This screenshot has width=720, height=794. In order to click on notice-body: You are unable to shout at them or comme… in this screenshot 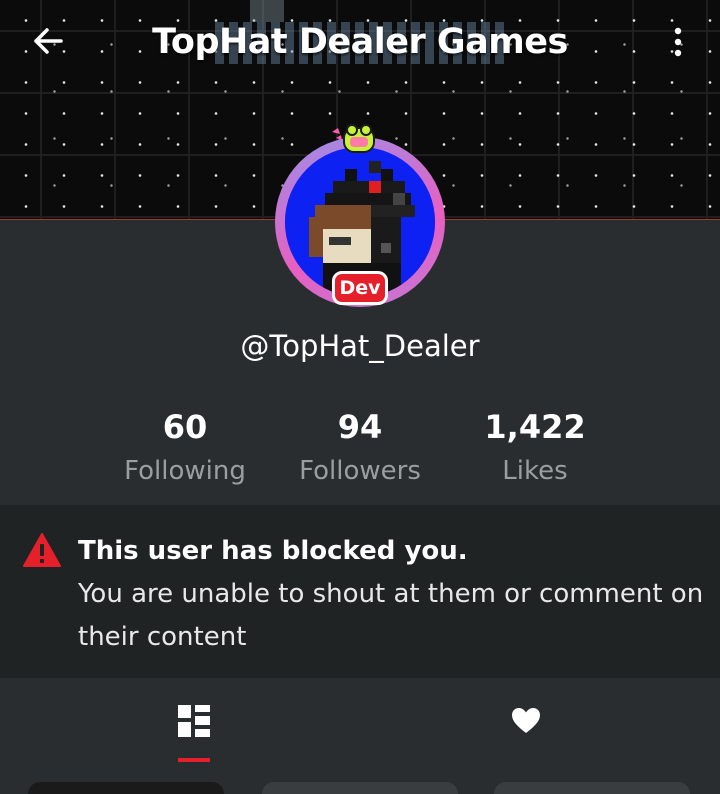, I will do `click(391, 615)`.